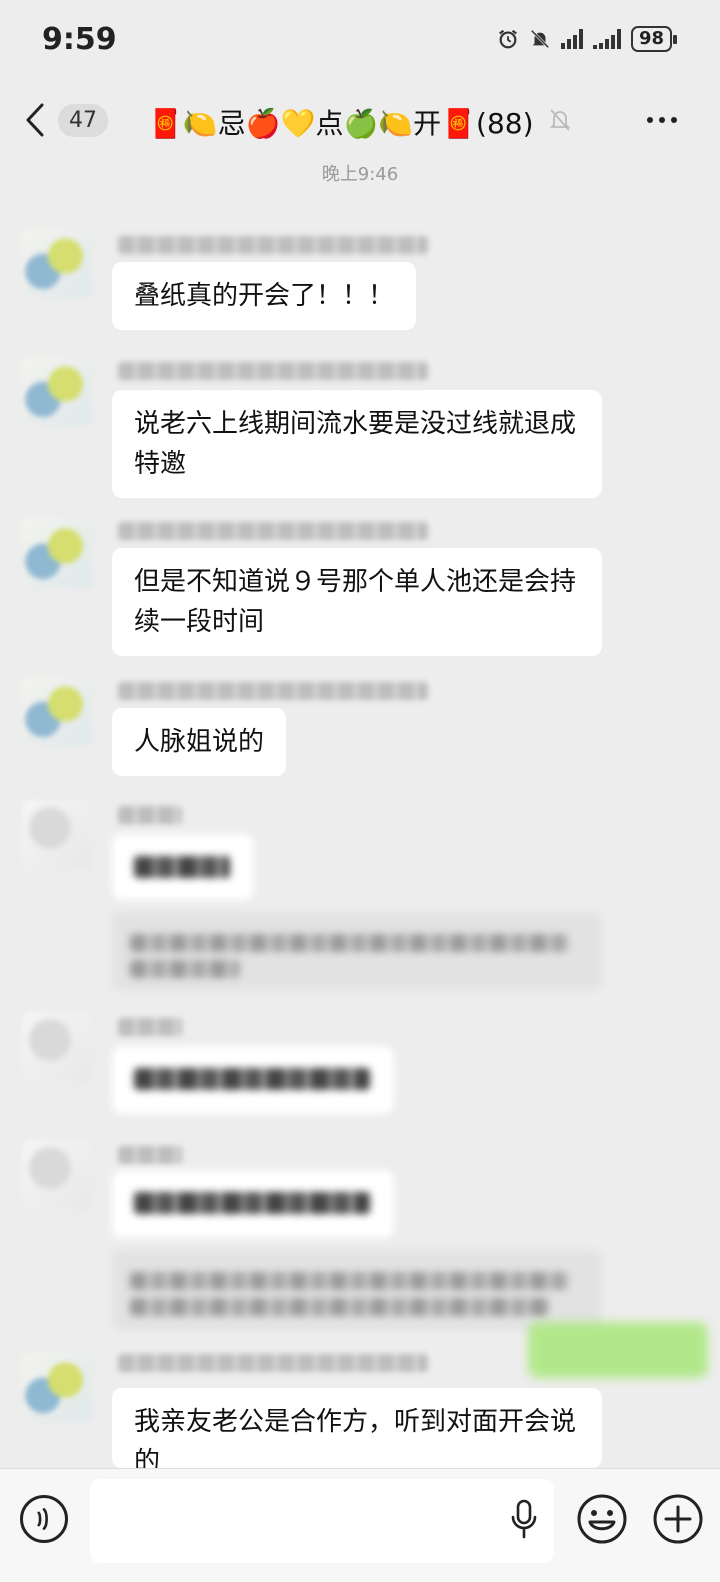  Describe the element at coordinates (44, 1519) in the screenshot. I see `voice-icon` at that location.